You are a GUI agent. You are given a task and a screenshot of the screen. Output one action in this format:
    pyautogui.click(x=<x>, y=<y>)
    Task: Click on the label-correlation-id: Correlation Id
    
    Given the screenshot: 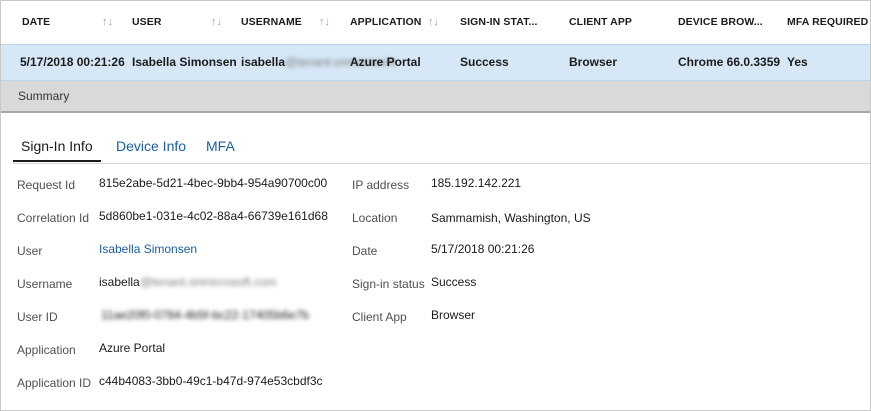 What is the action you would take?
    pyautogui.click(x=53, y=218)
    